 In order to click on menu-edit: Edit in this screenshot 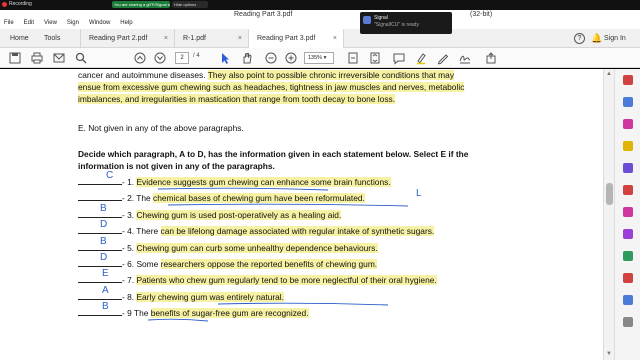, I will do `click(29, 24)`.